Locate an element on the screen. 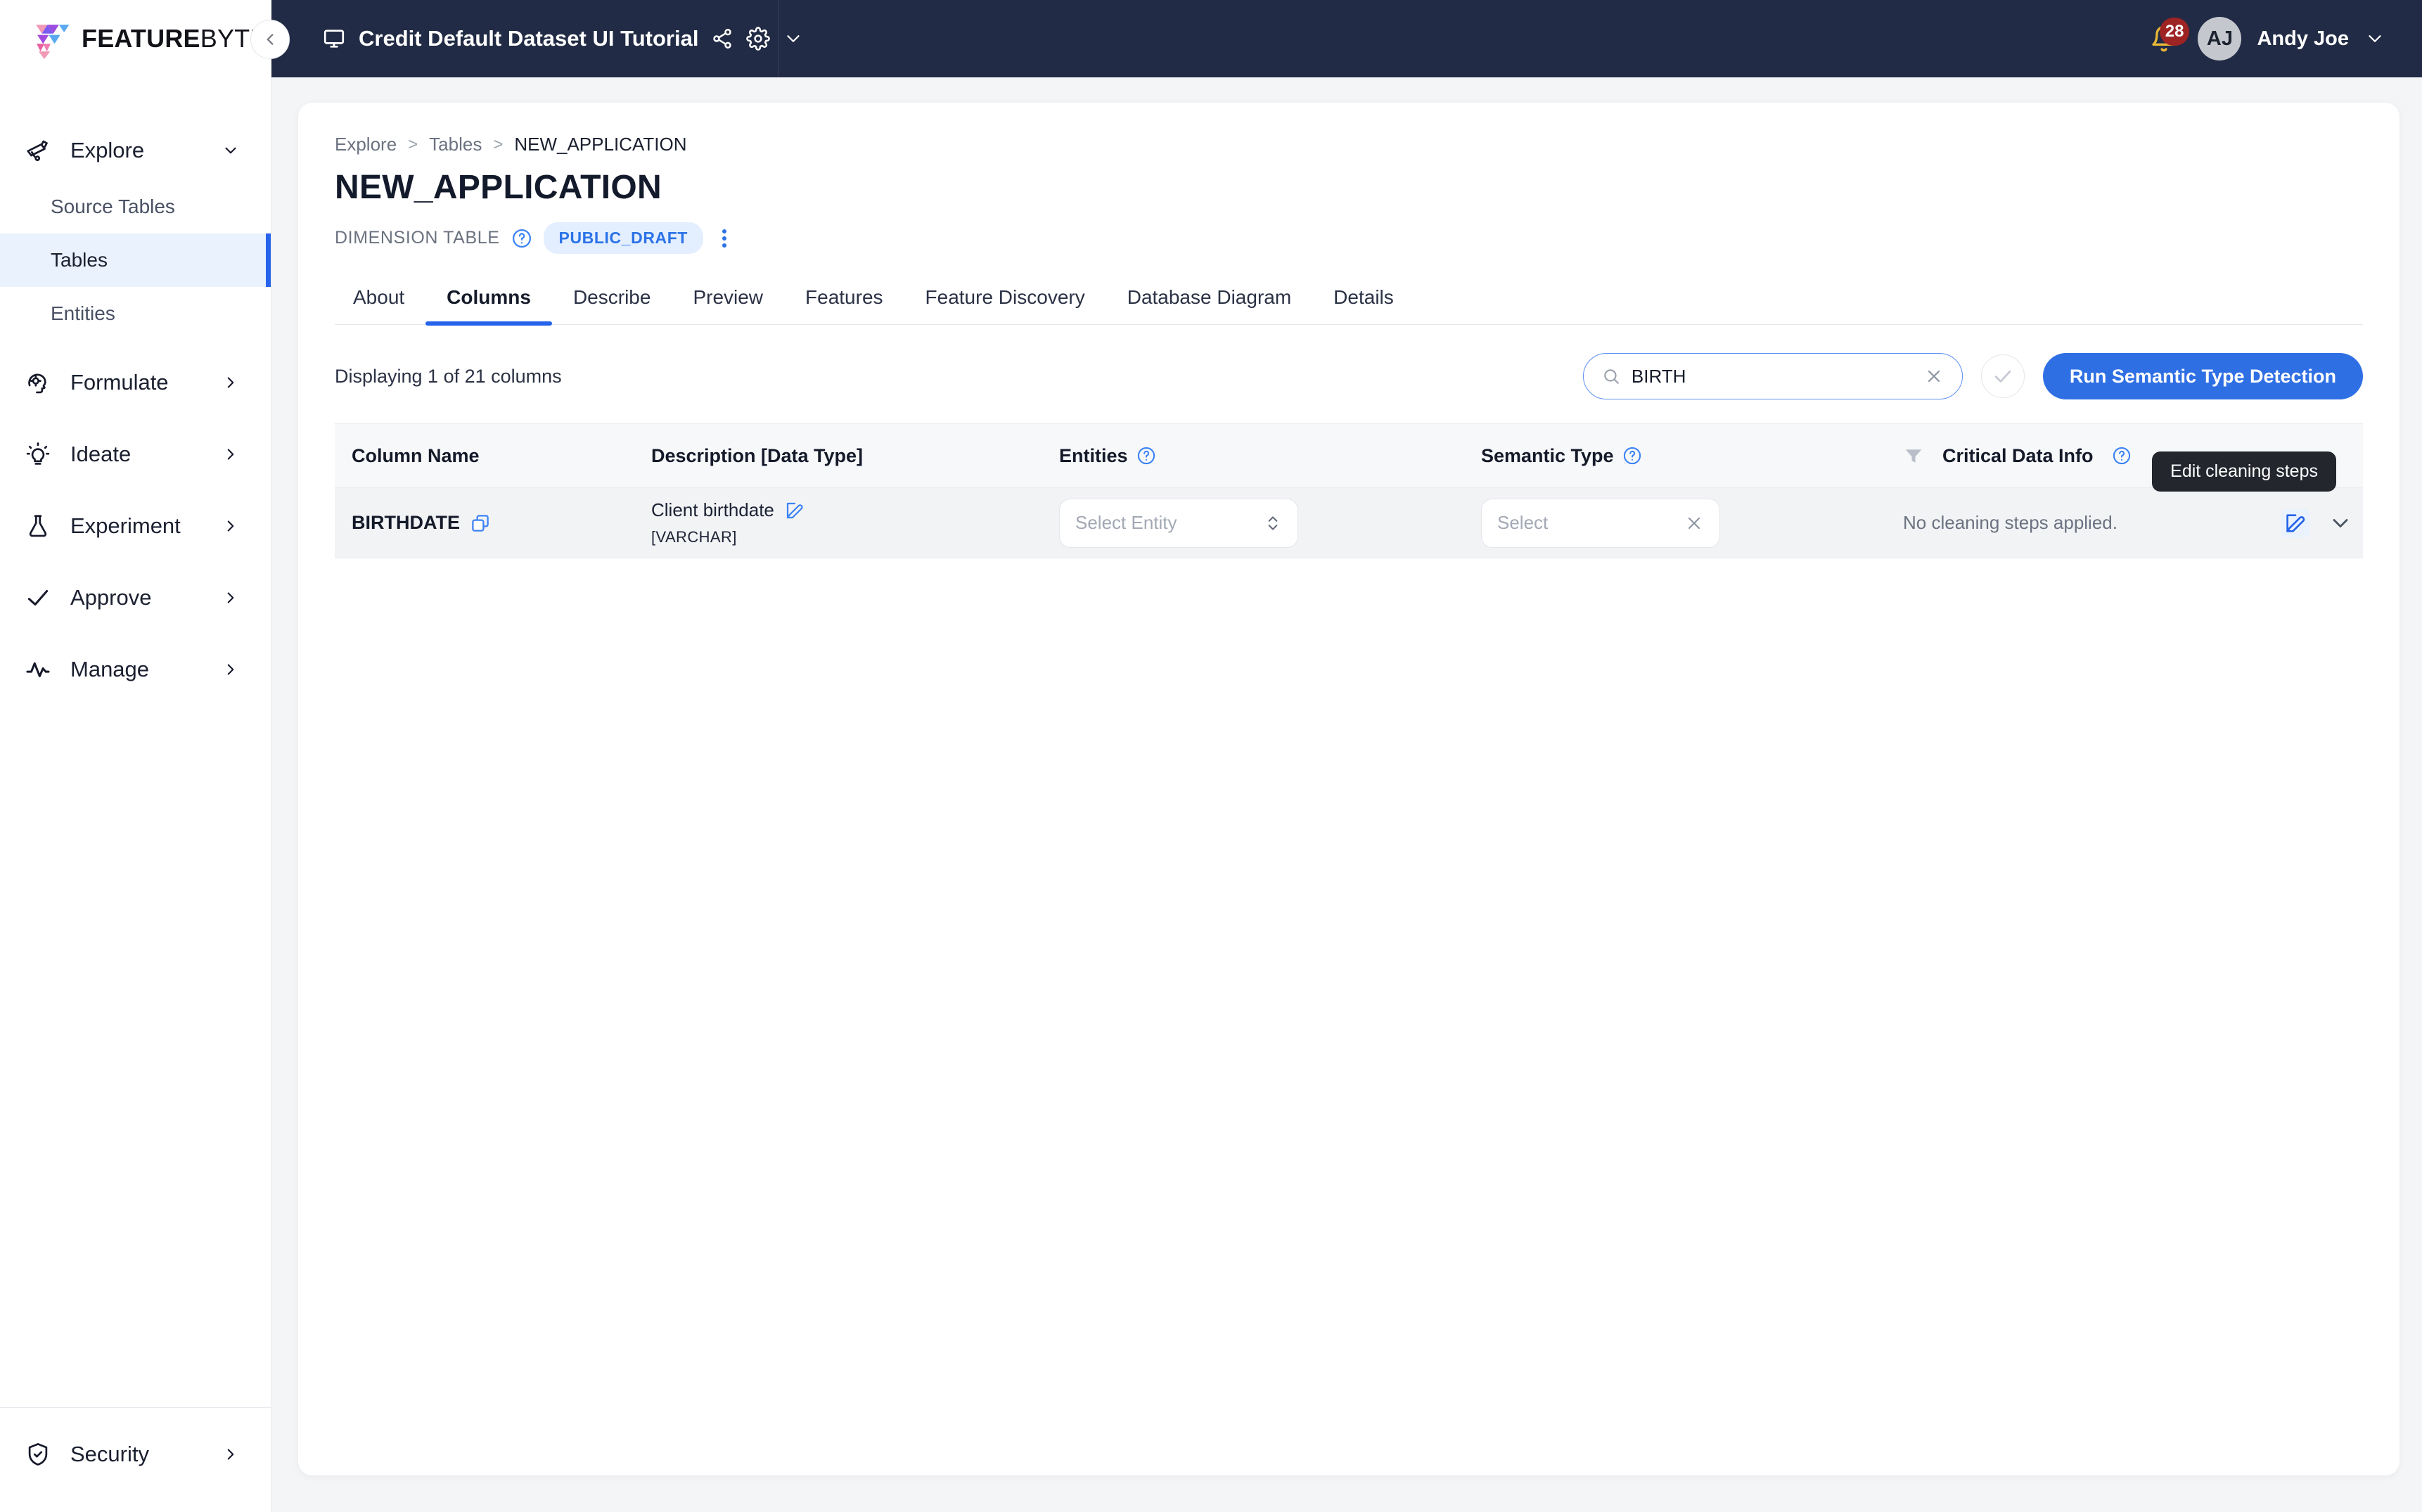 The image size is (2422, 1512). search-icon is located at coordinates (1611, 376).